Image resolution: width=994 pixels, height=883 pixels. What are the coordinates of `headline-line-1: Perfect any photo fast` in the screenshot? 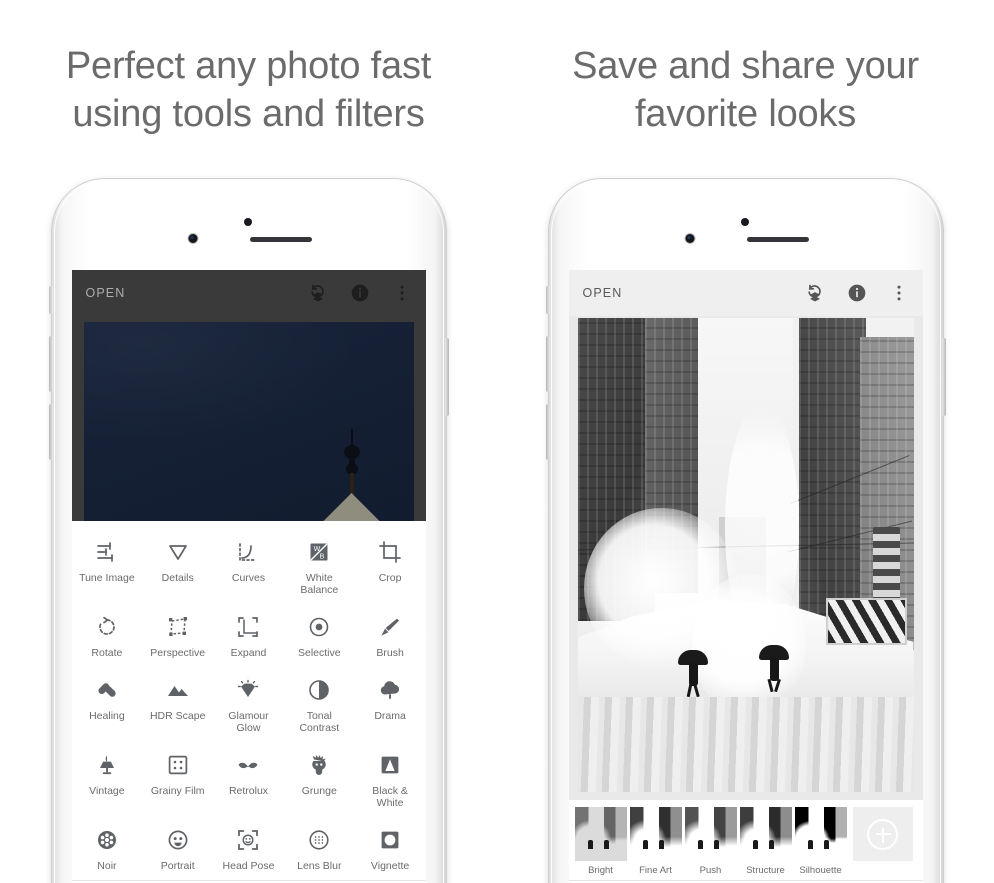 It's located at (248, 66).